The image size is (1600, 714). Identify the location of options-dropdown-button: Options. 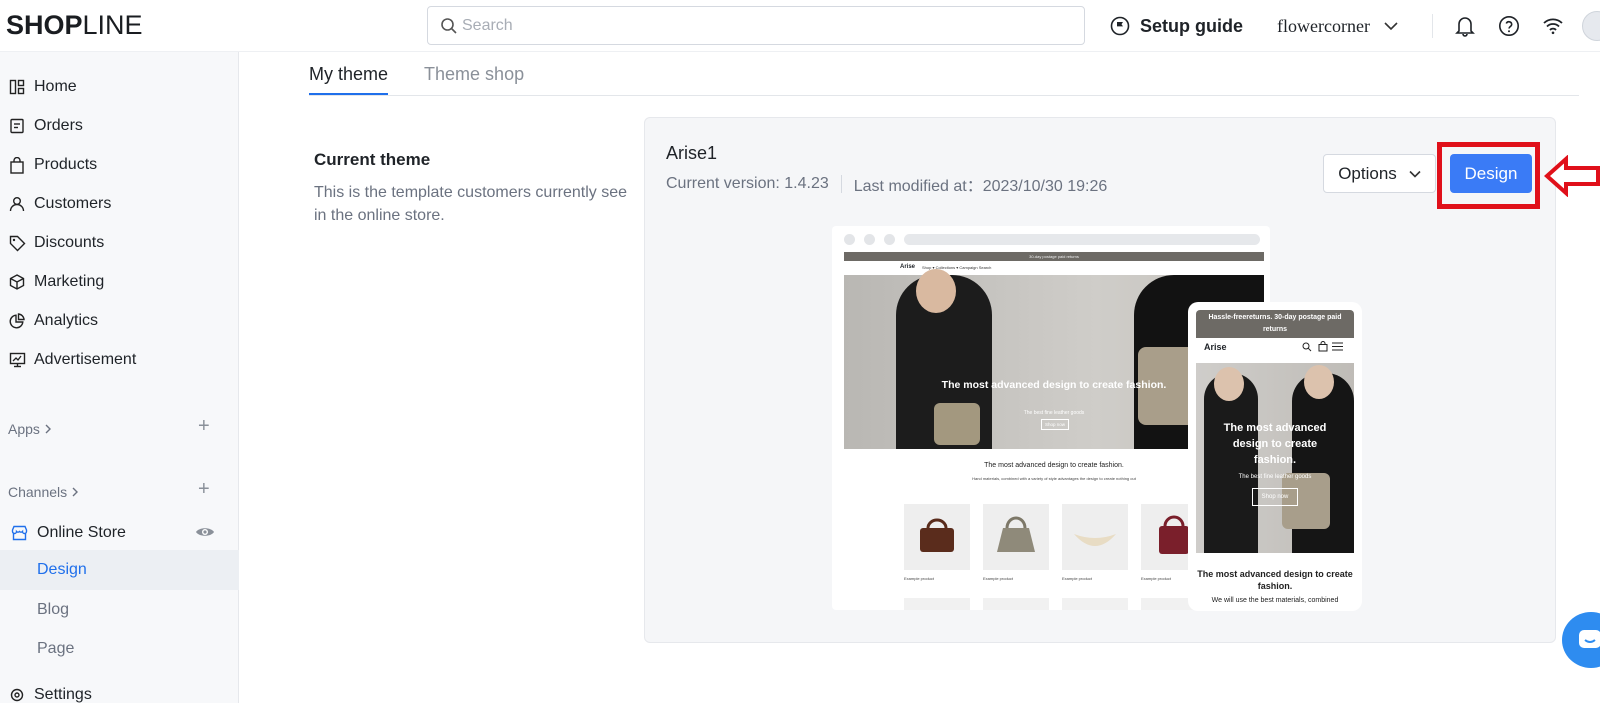
(1379, 173).